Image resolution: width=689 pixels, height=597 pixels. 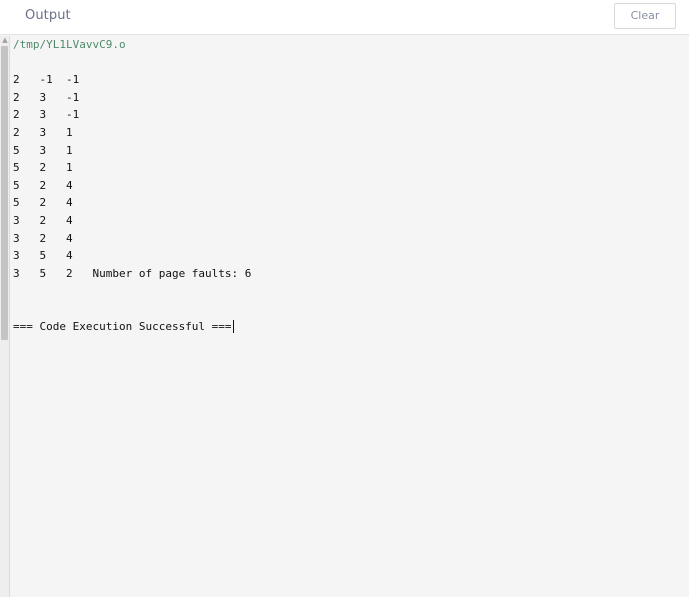 I want to click on output-line: 5 2 1, so click(x=43, y=168).